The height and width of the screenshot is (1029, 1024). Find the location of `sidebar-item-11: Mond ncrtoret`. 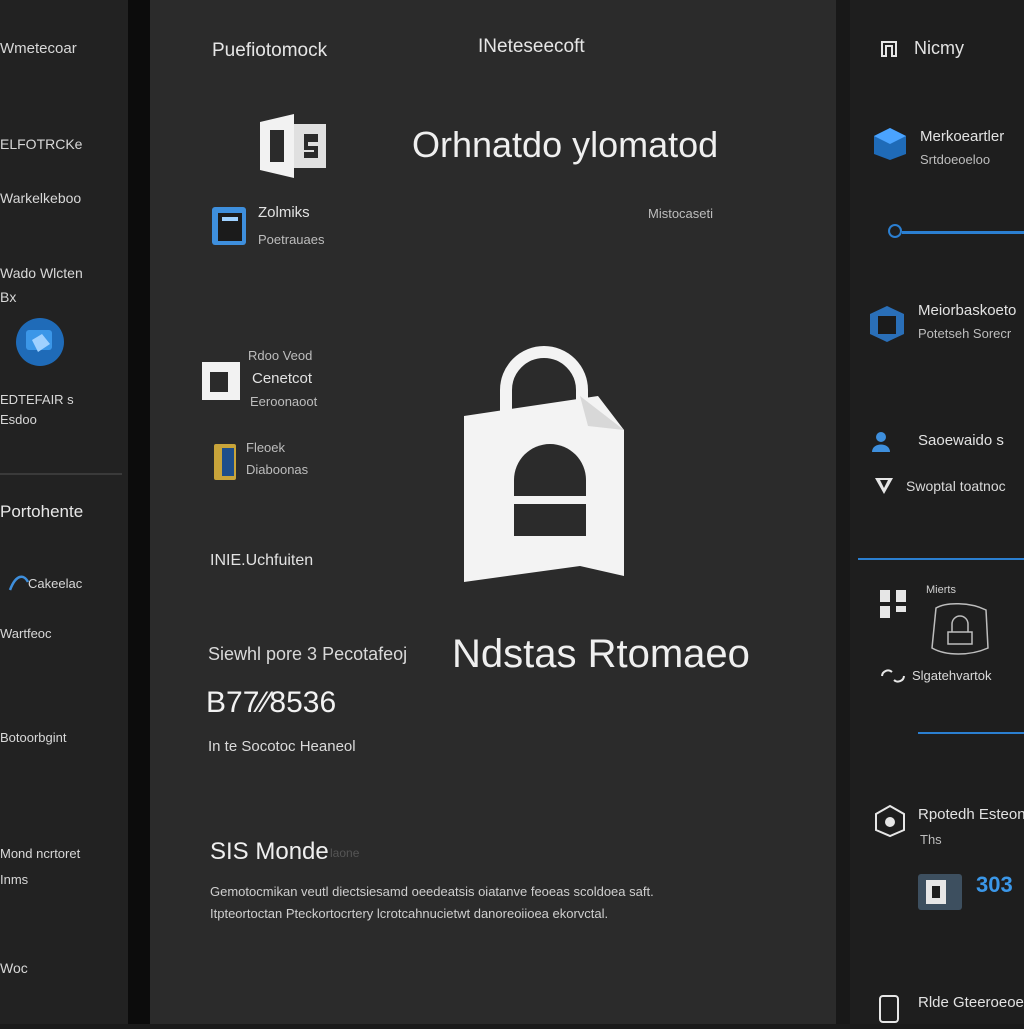

sidebar-item-11: Mond ncrtoret is located at coordinates (40, 853).